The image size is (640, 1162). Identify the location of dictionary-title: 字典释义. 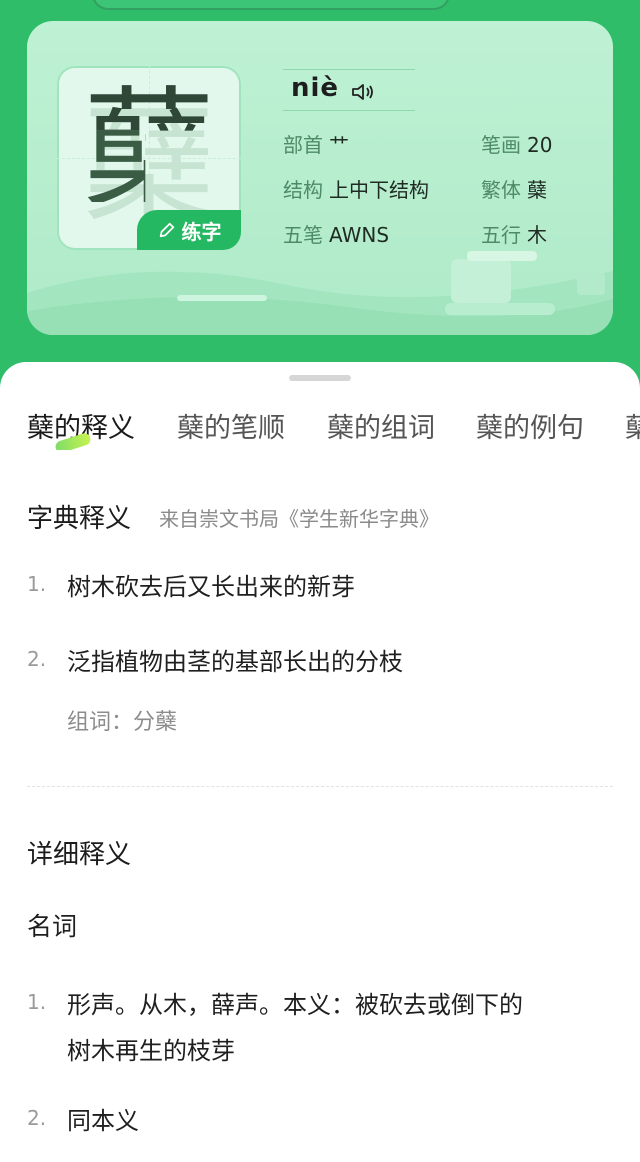
(79, 517).